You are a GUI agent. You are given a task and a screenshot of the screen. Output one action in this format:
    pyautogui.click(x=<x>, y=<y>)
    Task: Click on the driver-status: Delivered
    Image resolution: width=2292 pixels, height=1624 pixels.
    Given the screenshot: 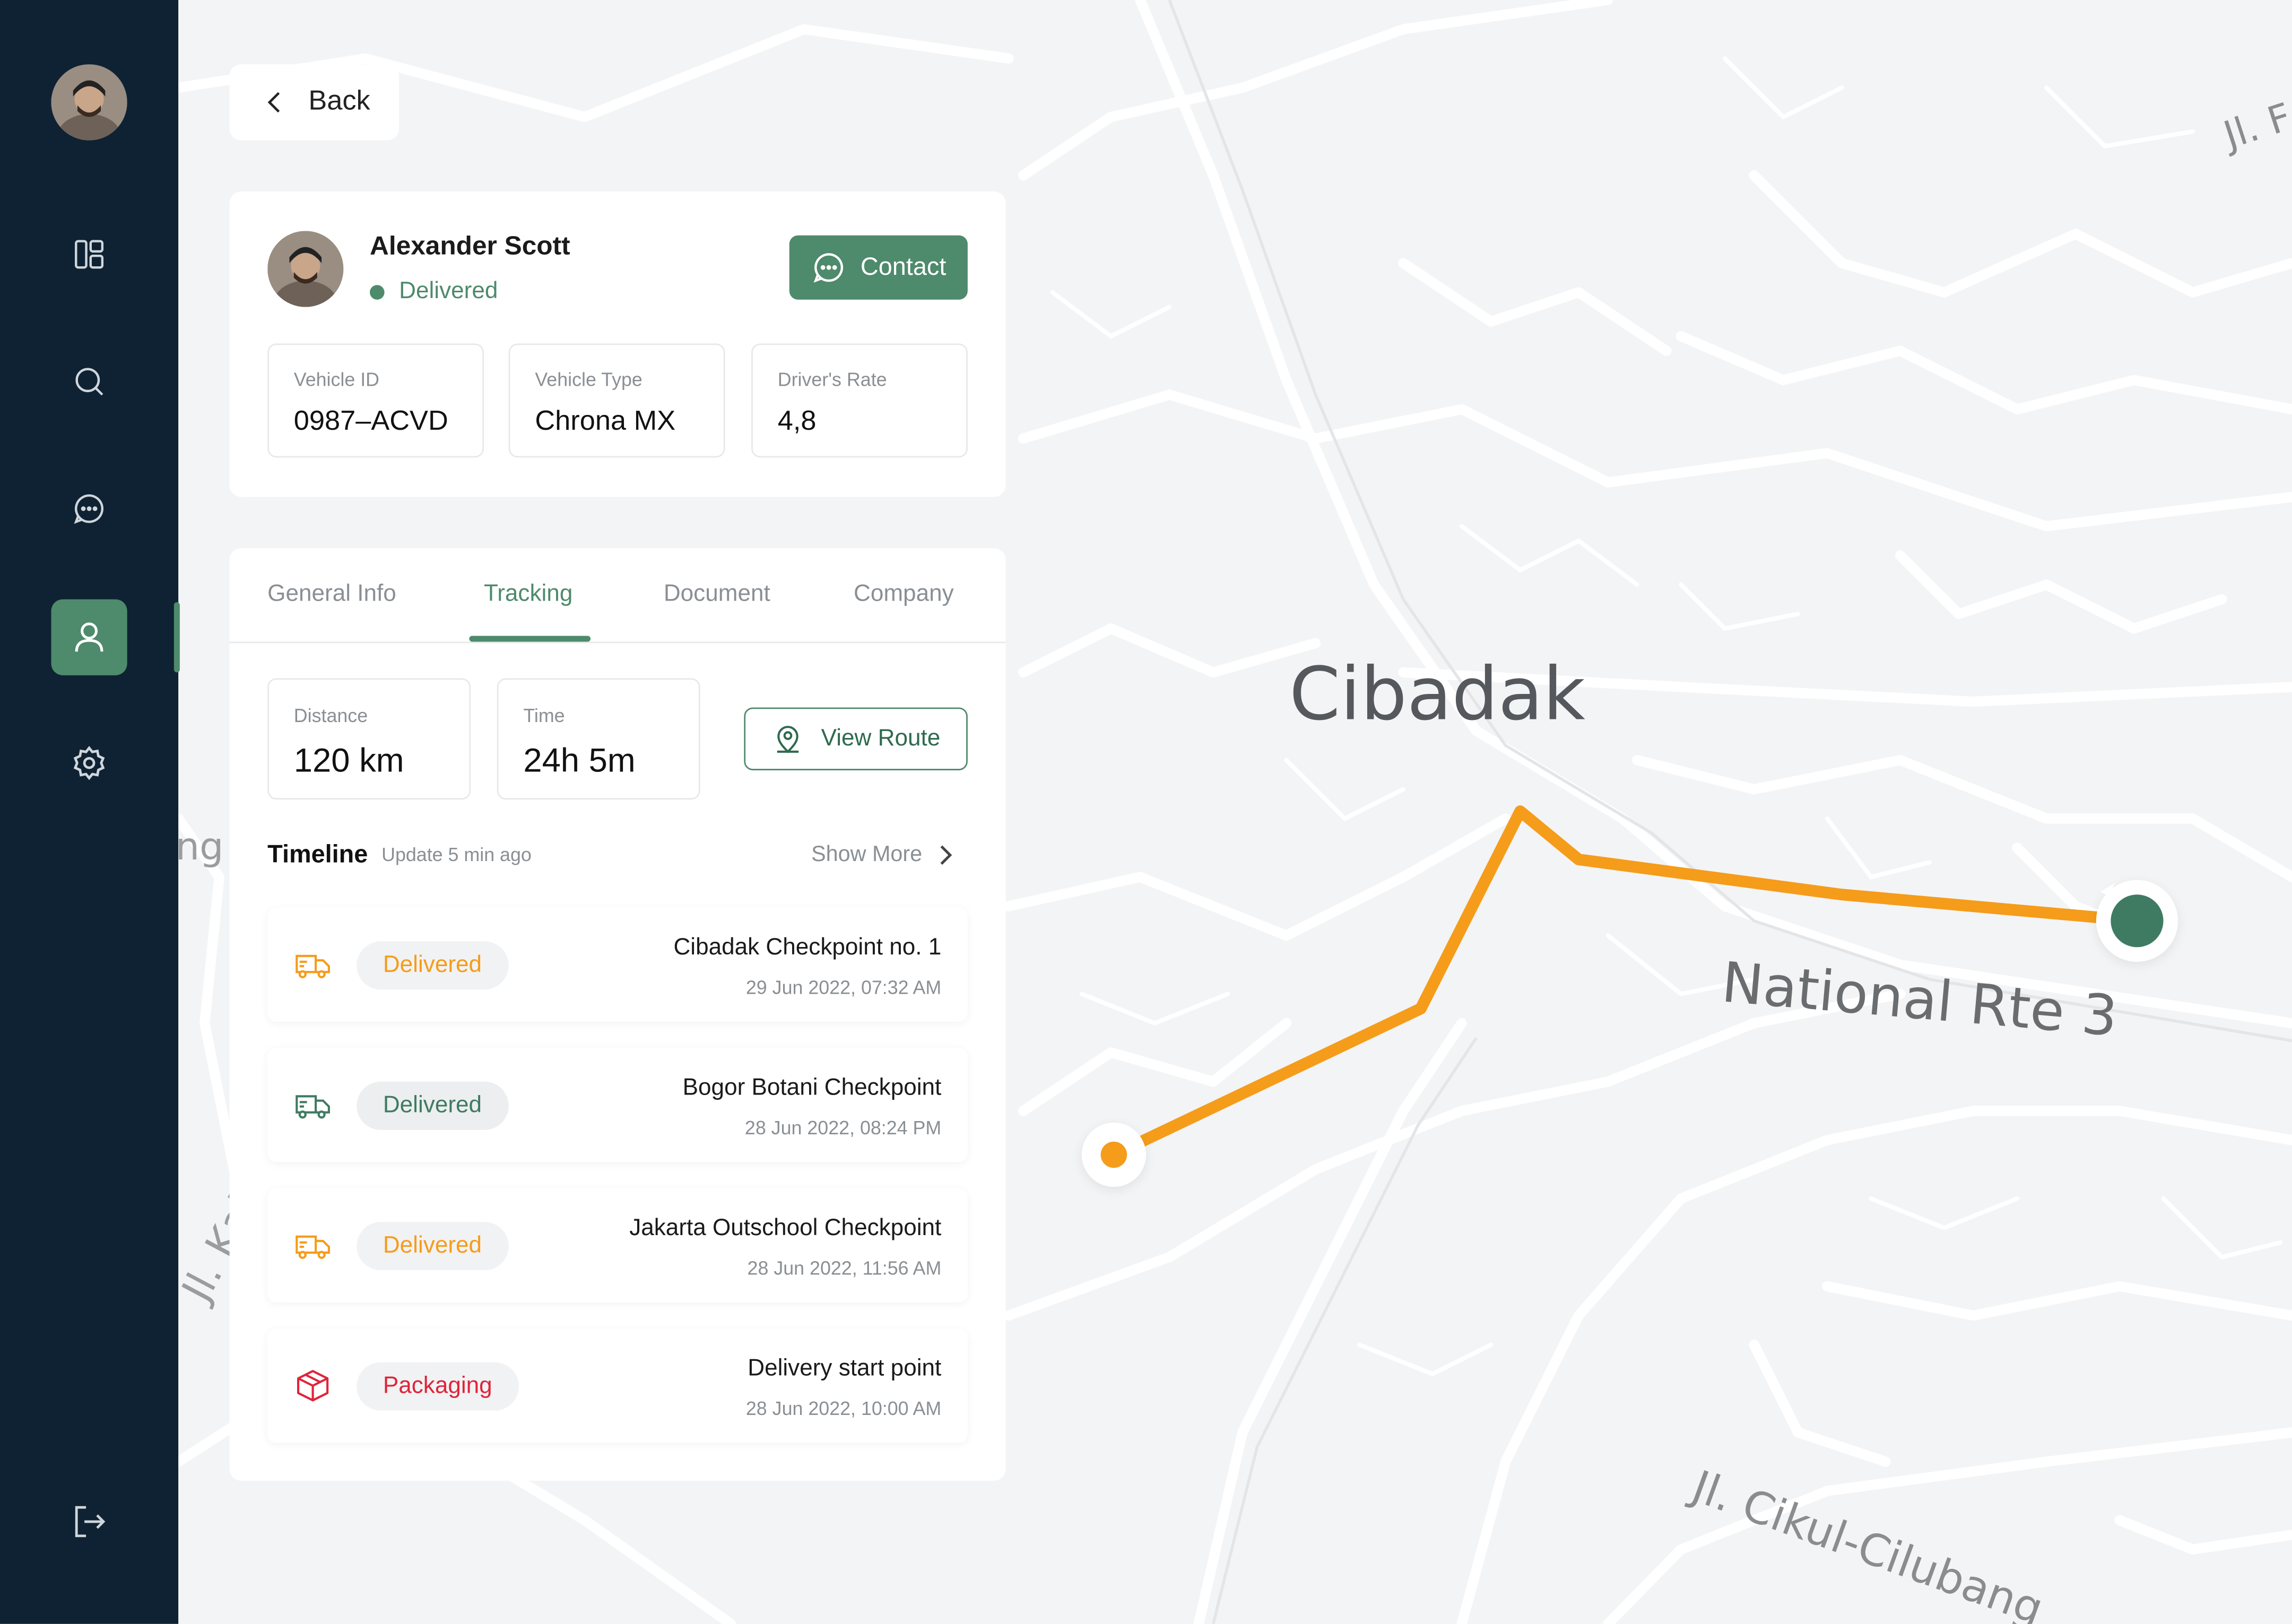 What is the action you would take?
    pyautogui.click(x=434, y=292)
    